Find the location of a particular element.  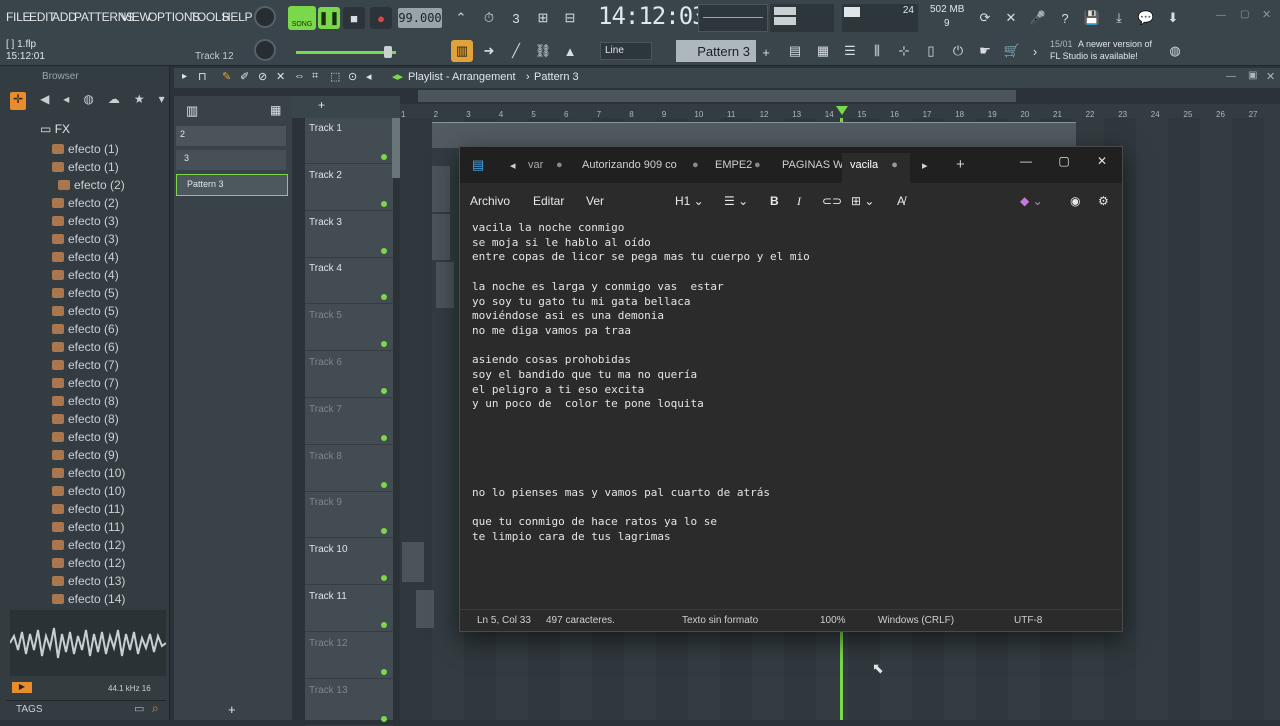

notepad-tab-2: Autorizando 909 co is located at coordinates (629, 165).